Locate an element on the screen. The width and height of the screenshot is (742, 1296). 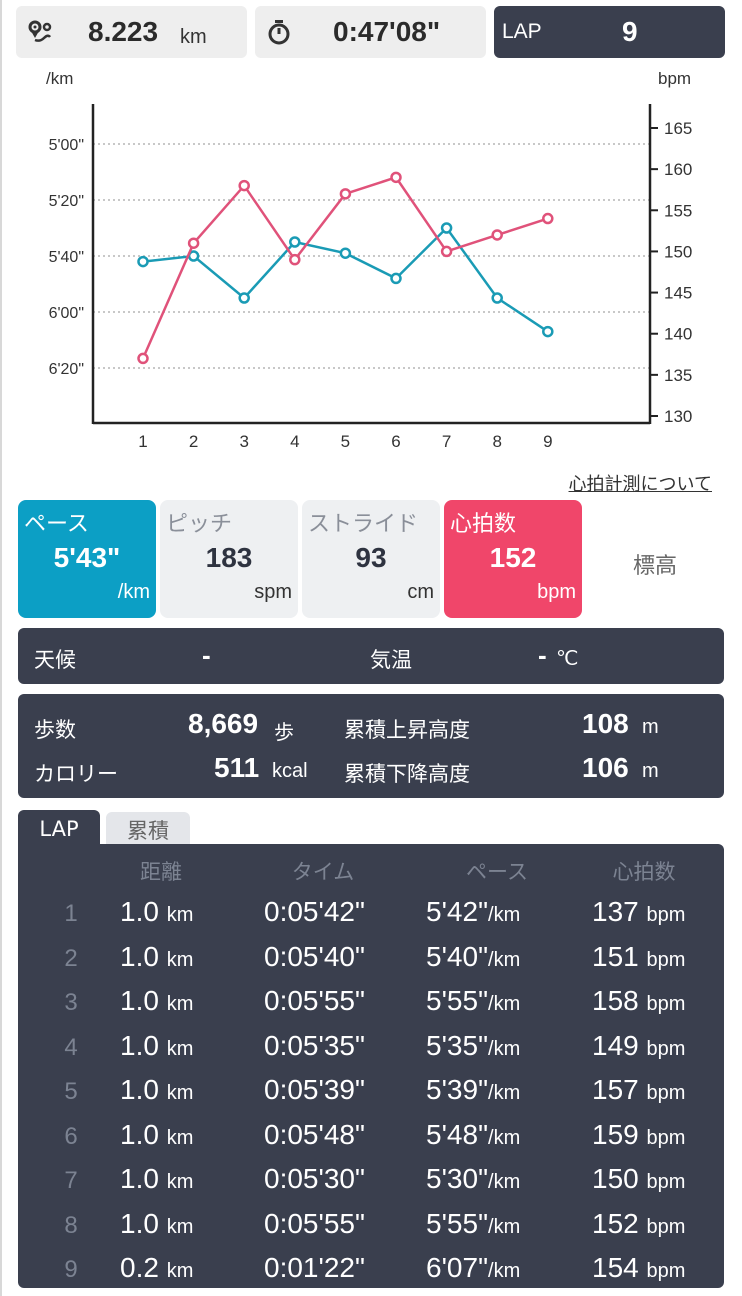
pace-label: ペース is located at coordinates (56, 524).